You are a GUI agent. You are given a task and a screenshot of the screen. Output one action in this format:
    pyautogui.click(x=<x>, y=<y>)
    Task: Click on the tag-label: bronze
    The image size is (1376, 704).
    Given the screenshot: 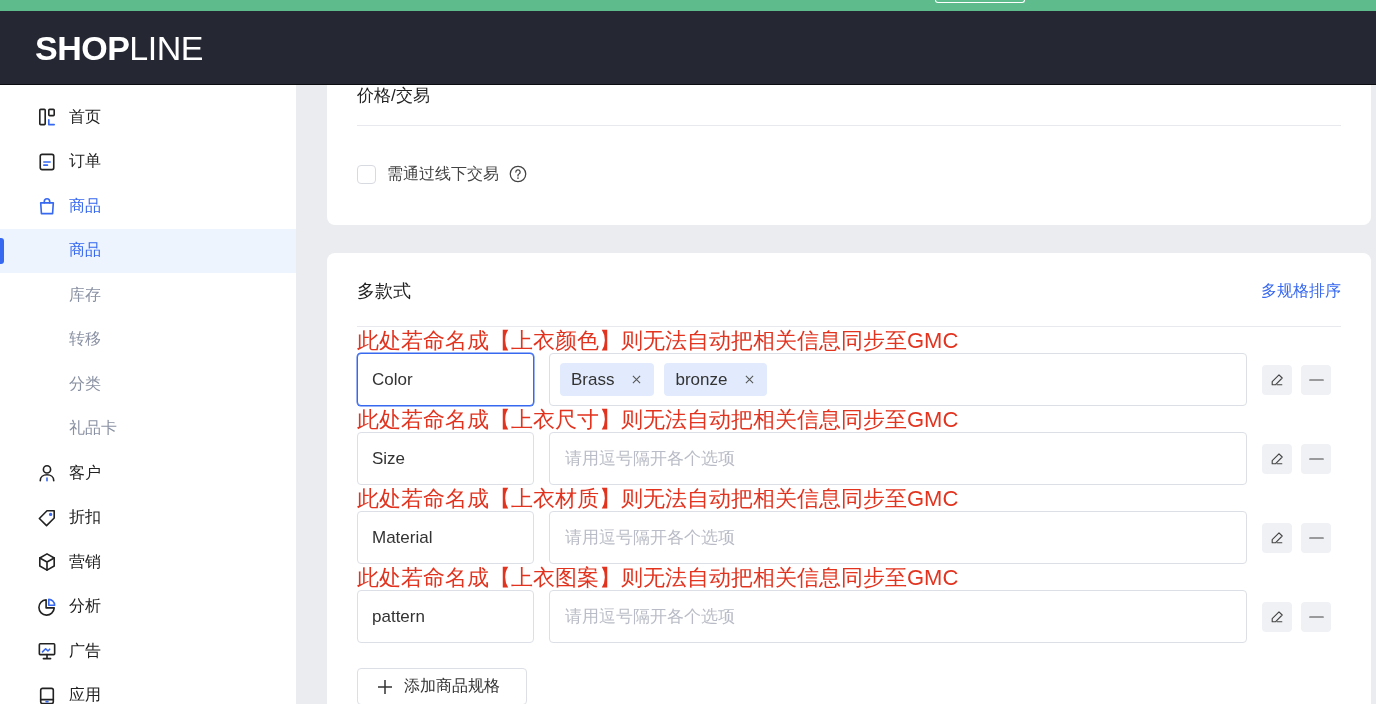 What is the action you would take?
    pyautogui.click(x=701, y=379)
    